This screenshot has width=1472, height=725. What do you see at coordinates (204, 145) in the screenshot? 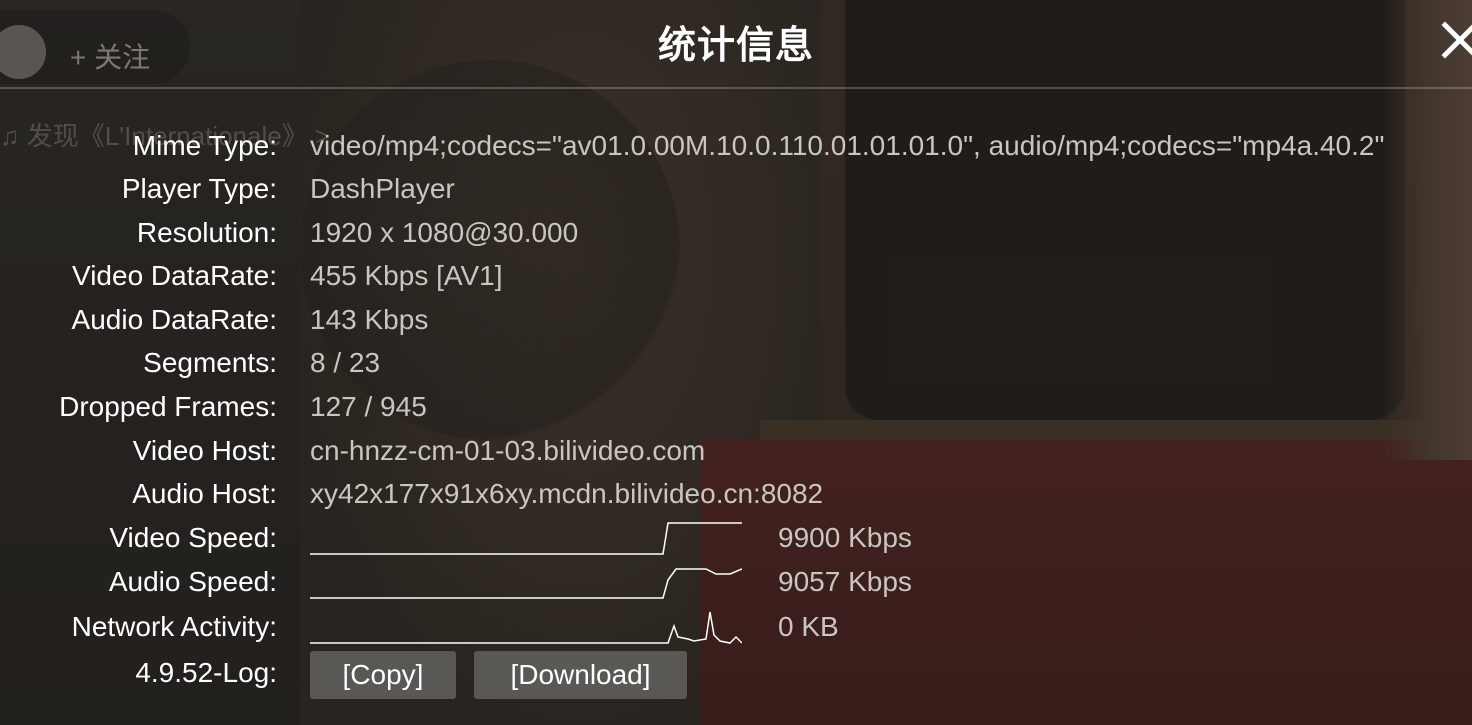
I see `label-mime-type: Mime Type:` at bounding box center [204, 145].